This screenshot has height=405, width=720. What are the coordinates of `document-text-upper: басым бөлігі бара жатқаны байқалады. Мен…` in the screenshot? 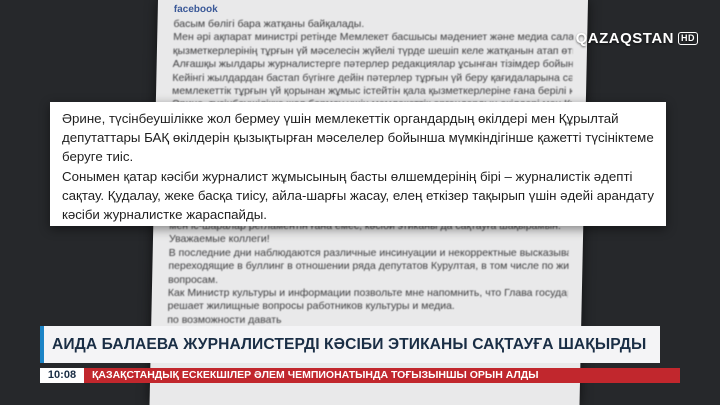 It's located at (373, 65).